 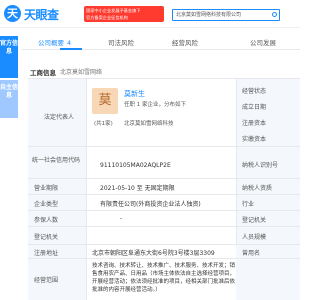 What do you see at coordinates (51, 43) in the screenshot?
I see `tab-label: 公司概要` at bounding box center [51, 43].